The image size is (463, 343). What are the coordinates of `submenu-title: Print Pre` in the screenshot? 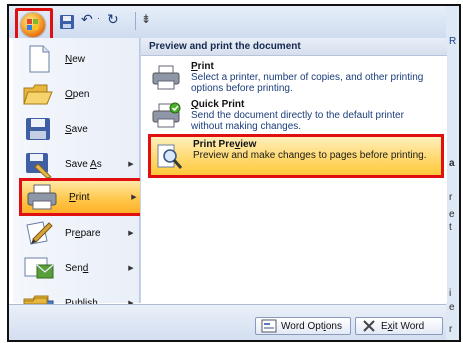 It's located at (214, 144).